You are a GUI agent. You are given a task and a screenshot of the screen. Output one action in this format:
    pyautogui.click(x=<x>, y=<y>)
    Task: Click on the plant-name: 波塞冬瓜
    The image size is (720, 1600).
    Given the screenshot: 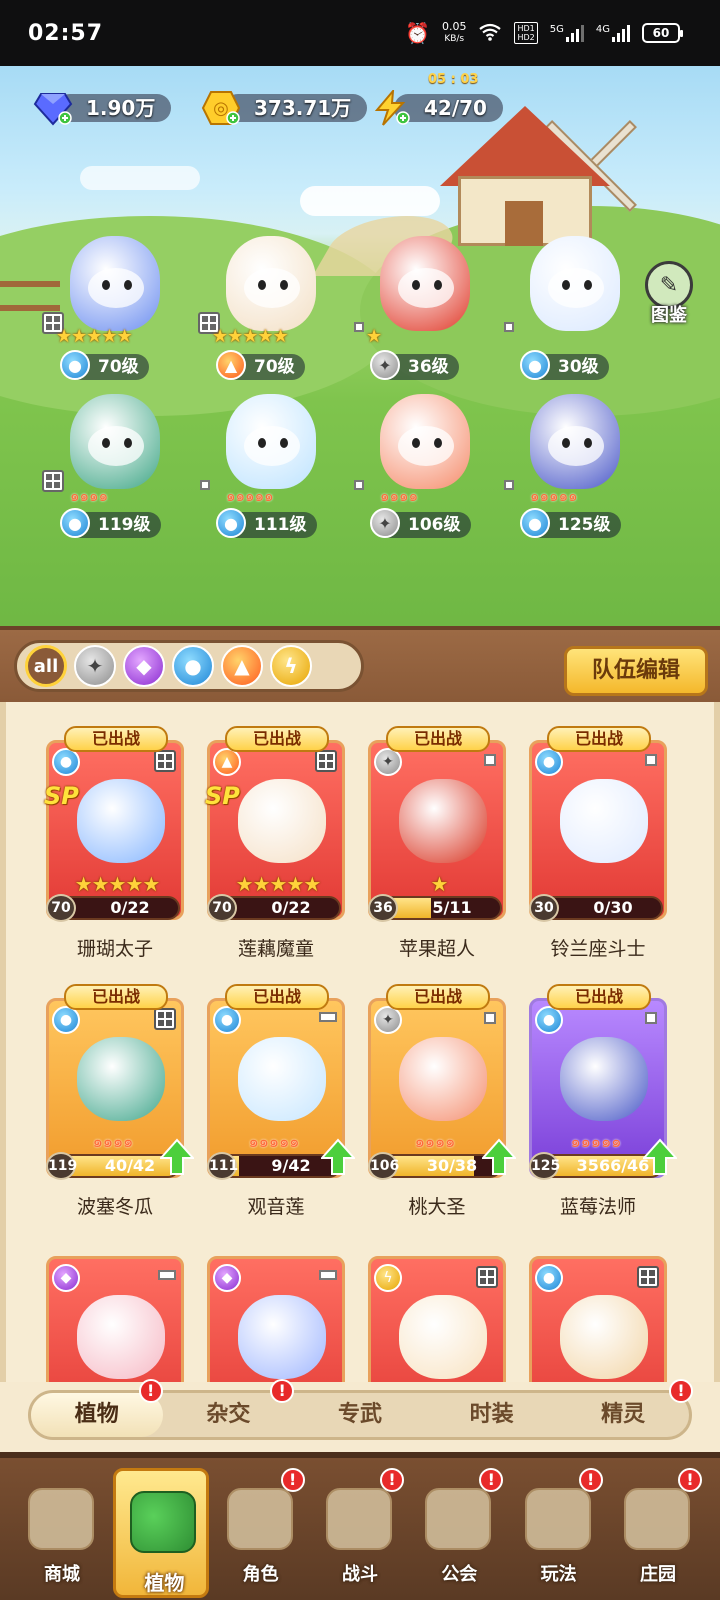 What is the action you would take?
    pyautogui.click(x=114, y=1207)
    